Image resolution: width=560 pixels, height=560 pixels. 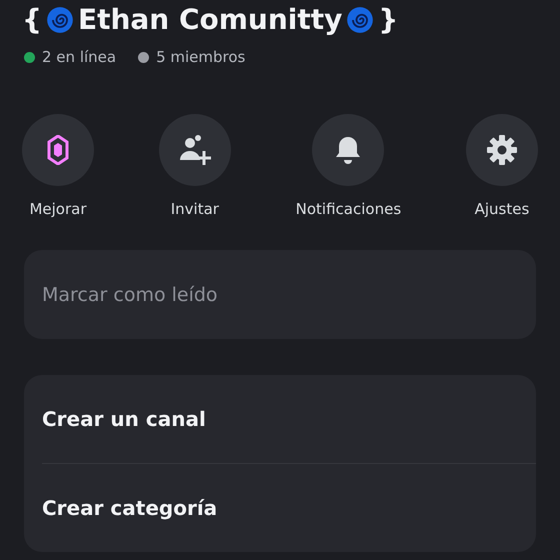 I want to click on status-text: 2 en línea, so click(x=79, y=57).